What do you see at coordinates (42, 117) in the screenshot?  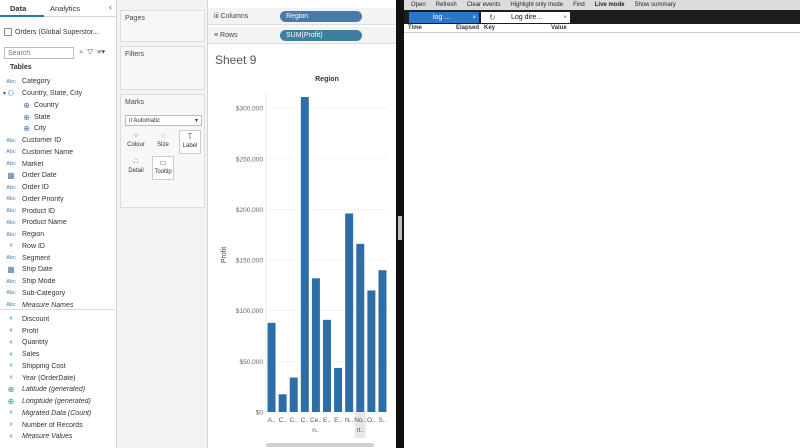 I see `field-label: State` at bounding box center [42, 117].